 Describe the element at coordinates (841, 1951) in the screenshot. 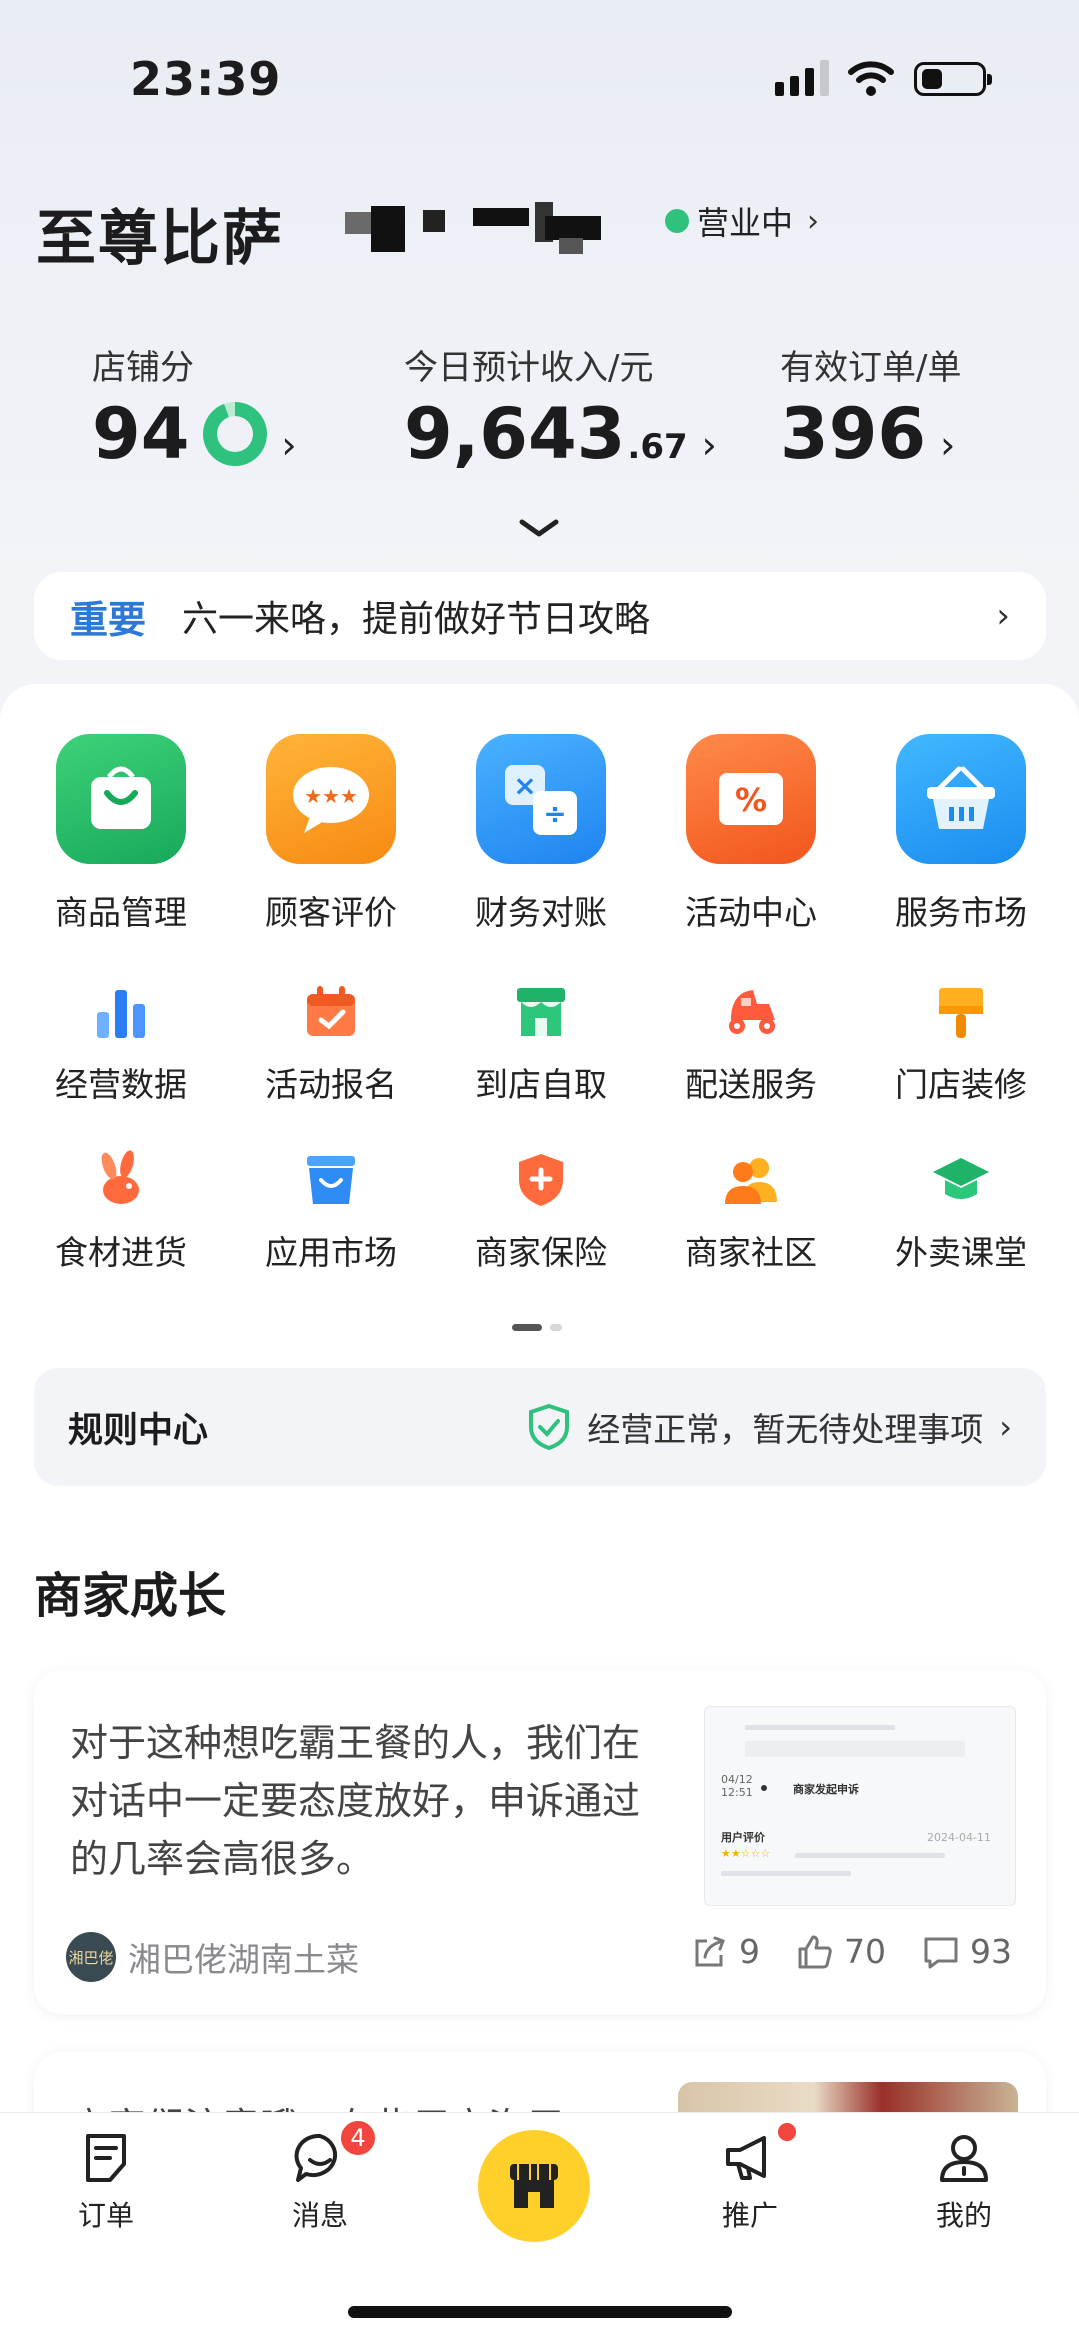

I see `like-button: 70` at that location.